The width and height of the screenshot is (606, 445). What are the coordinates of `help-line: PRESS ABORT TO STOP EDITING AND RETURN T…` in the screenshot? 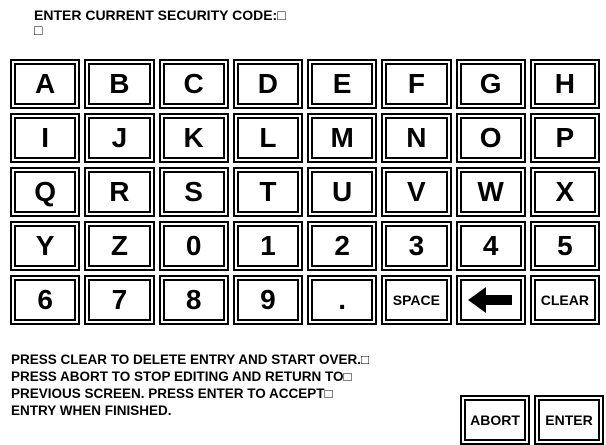 It's located at (181, 376).